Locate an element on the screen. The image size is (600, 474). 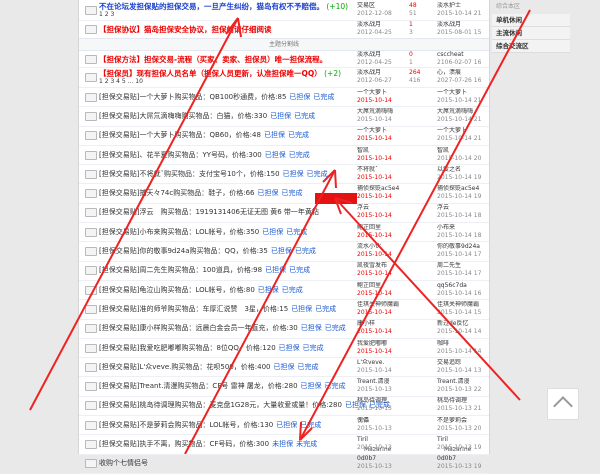
thread-title-text: [担保交易贴]大屌氘滴嗨嗨购买物品：白猫，价格:330 is located at coordinates (183, 116).